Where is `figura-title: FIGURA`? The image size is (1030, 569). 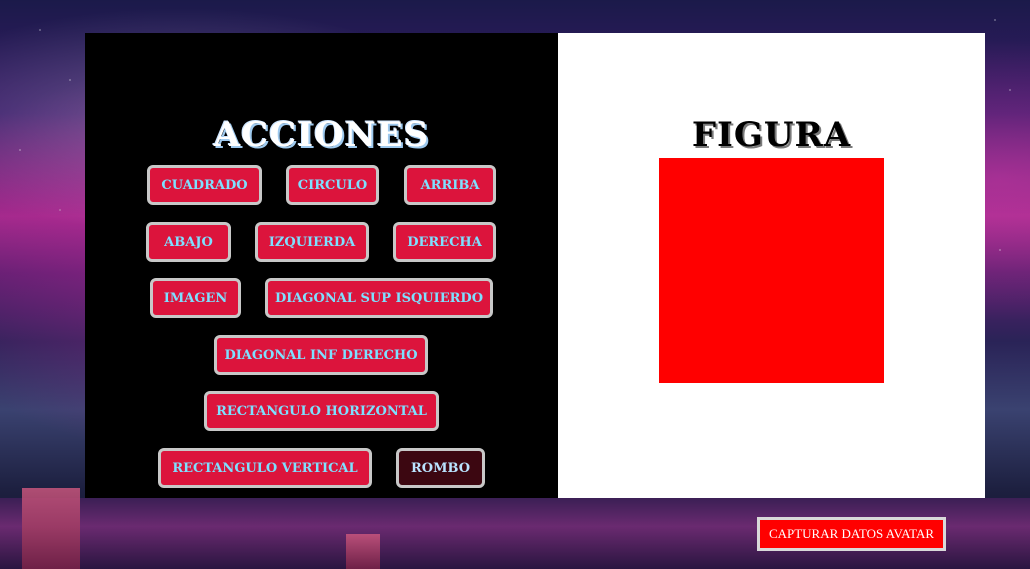
figura-title: FIGURA is located at coordinates (771, 135).